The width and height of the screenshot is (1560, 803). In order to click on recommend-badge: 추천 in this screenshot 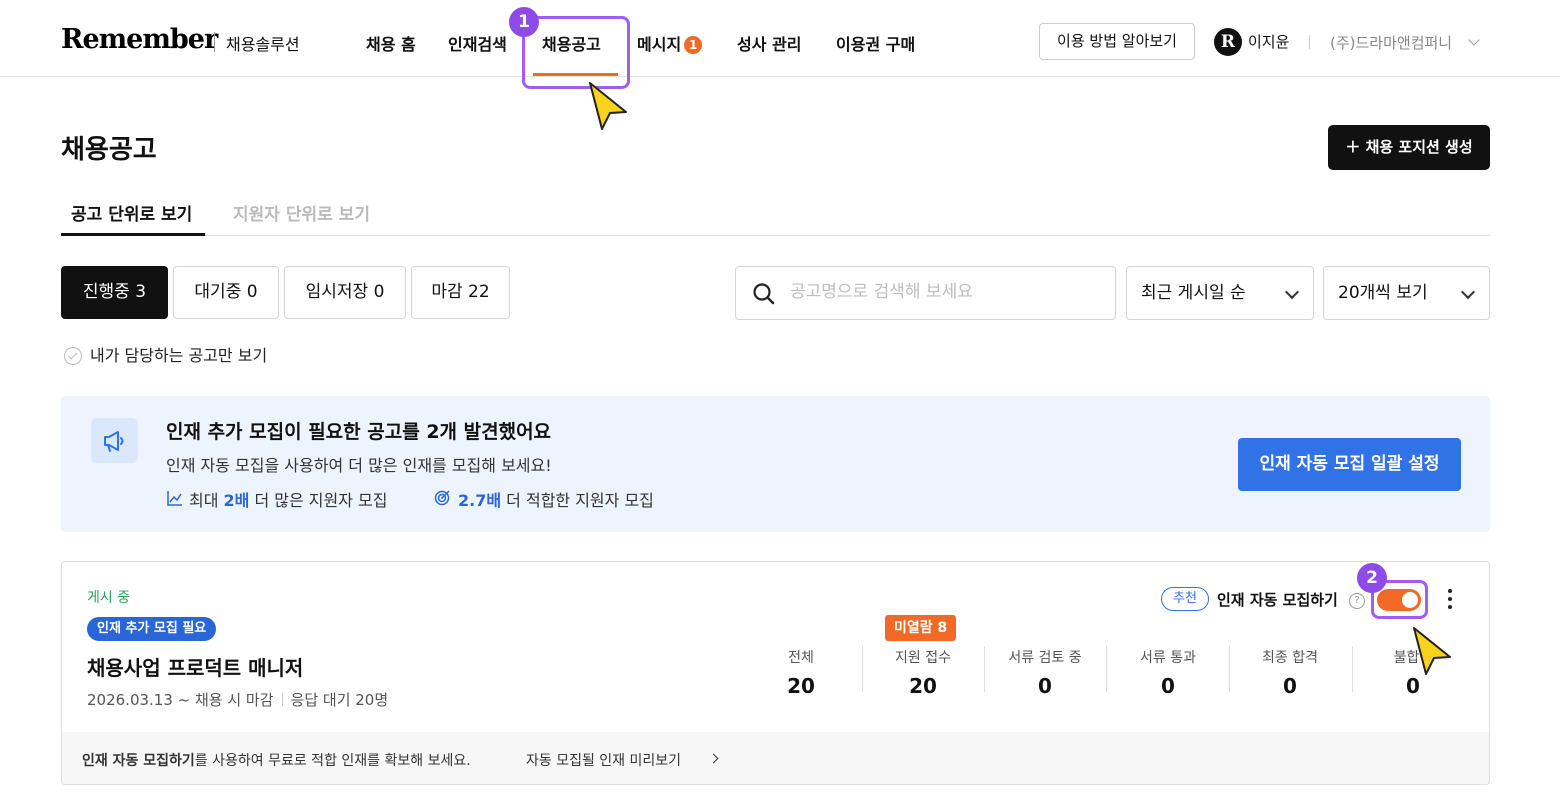, I will do `click(1185, 599)`.